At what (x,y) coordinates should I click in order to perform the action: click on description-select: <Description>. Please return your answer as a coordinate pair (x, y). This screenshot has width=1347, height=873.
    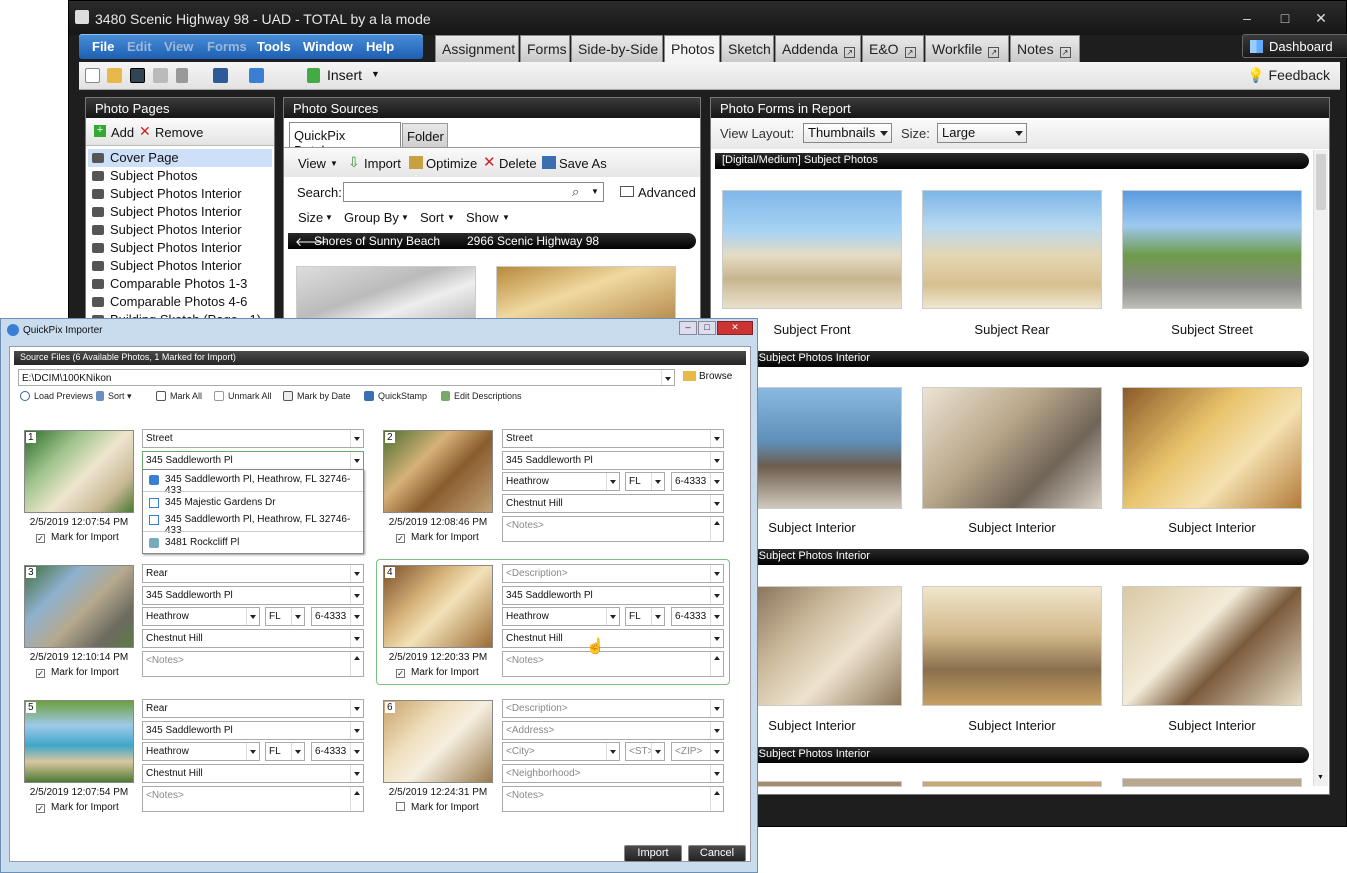
    Looking at the image, I should click on (613, 708).